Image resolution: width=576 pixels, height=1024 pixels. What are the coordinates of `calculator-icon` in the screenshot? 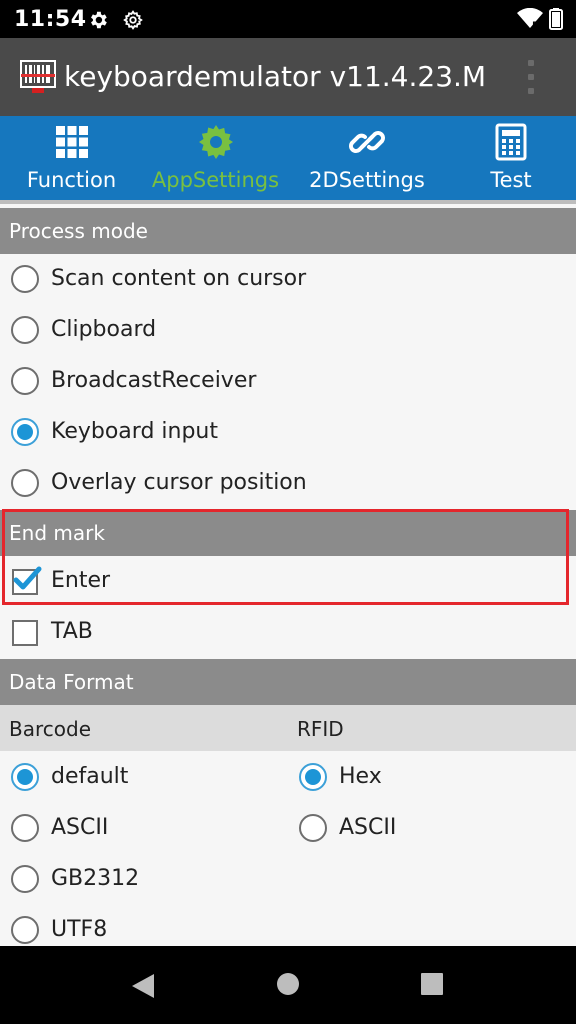 It's located at (511, 142).